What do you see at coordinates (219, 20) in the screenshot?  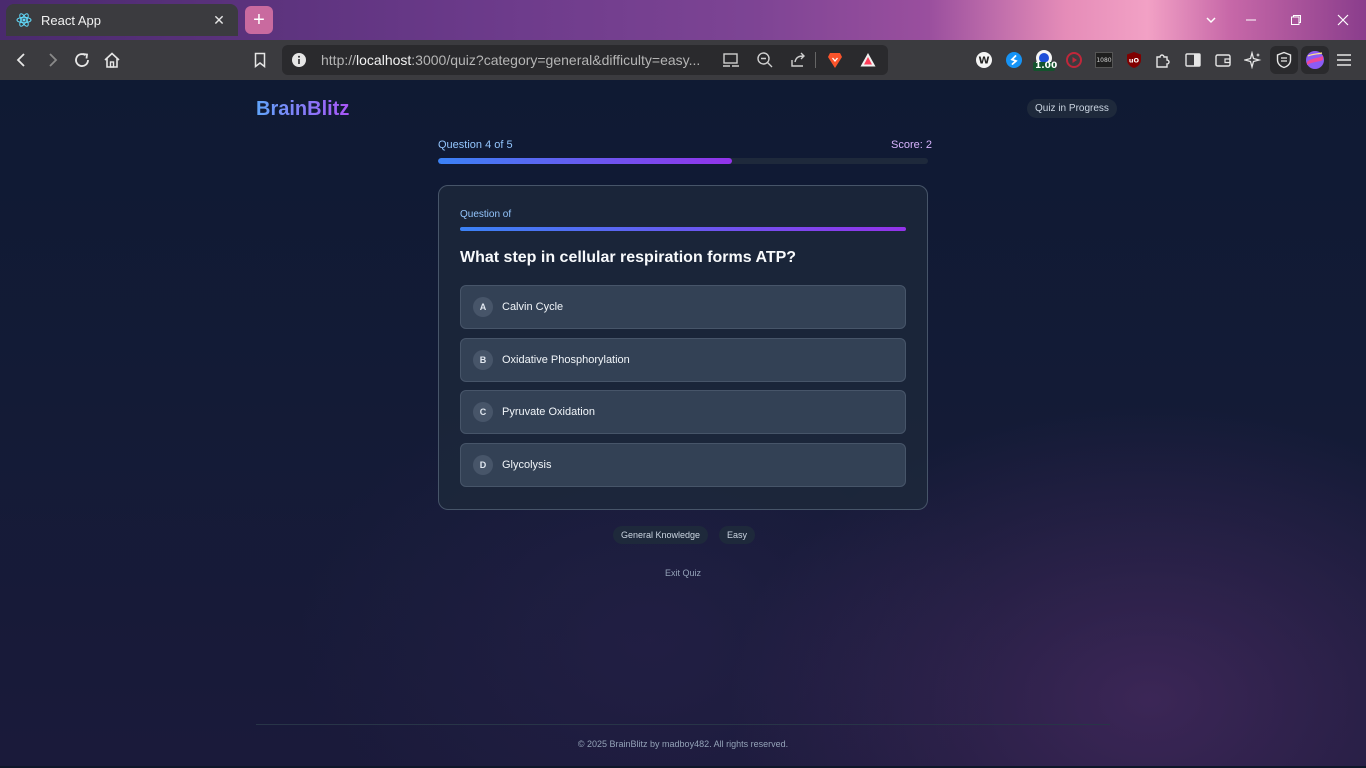 I see `tab-close-icon: ✕` at bounding box center [219, 20].